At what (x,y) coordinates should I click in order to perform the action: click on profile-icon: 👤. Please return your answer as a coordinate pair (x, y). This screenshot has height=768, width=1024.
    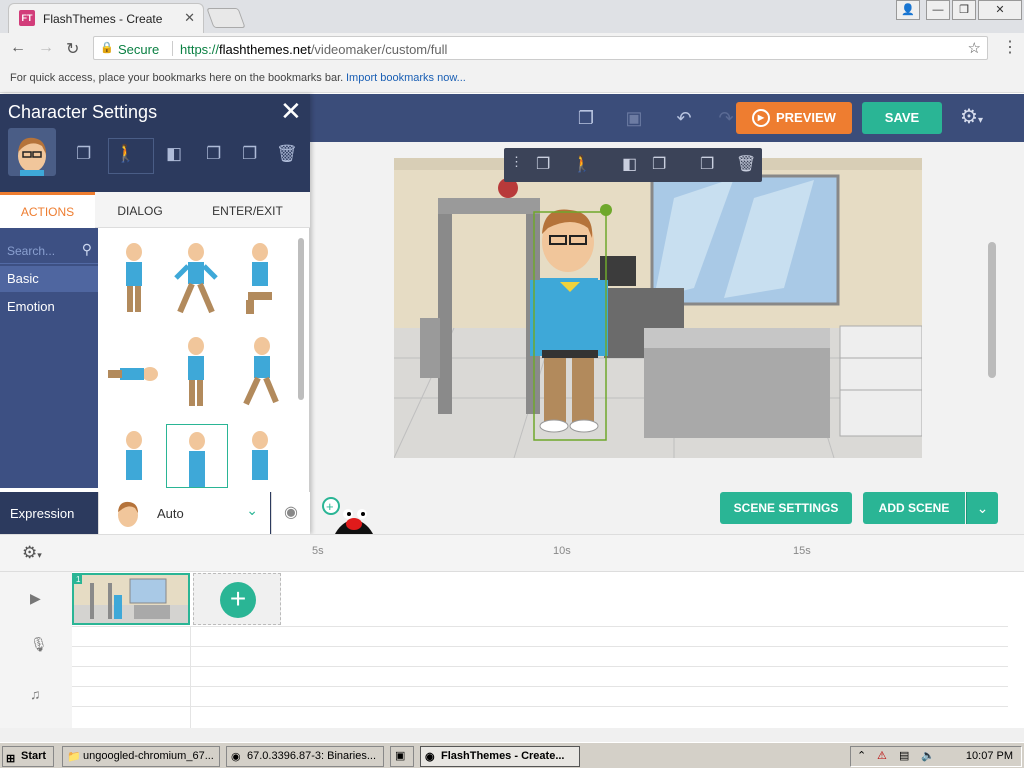
    Looking at the image, I should click on (908, 10).